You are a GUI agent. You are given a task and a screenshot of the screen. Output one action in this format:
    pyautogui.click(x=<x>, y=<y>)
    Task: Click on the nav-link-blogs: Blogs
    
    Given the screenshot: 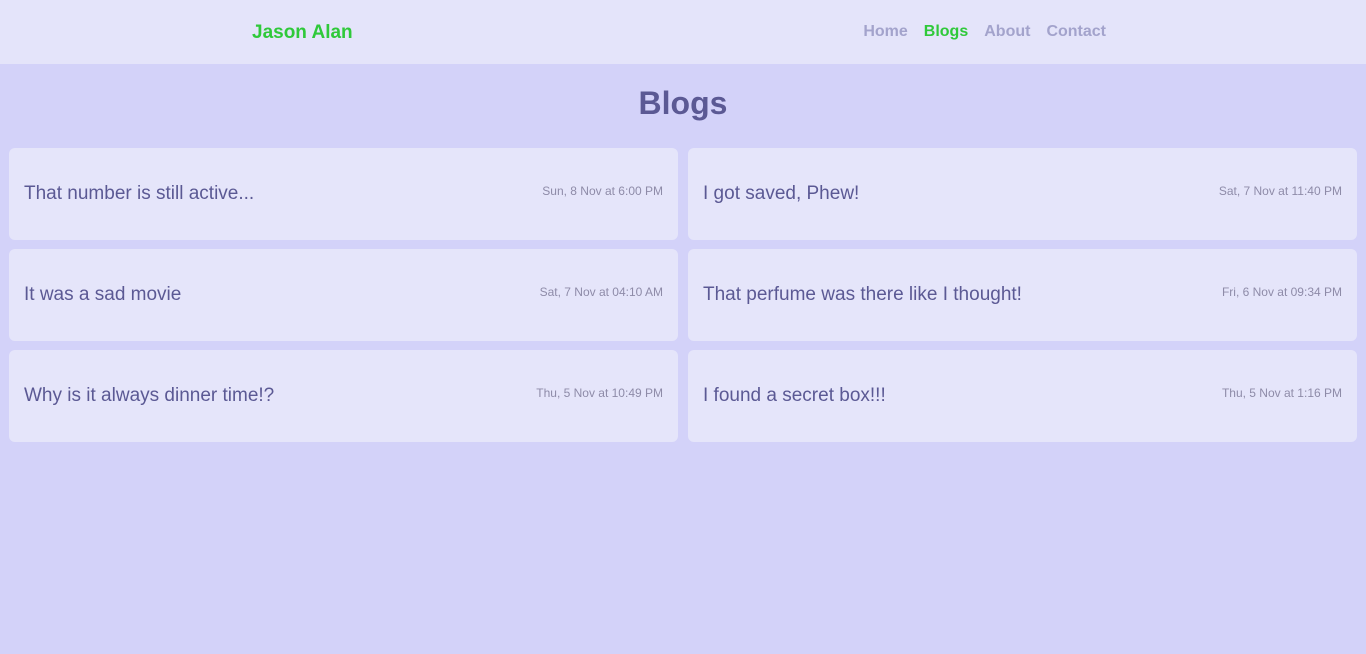 What is the action you would take?
    pyautogui.click(x=946, y=32)
    